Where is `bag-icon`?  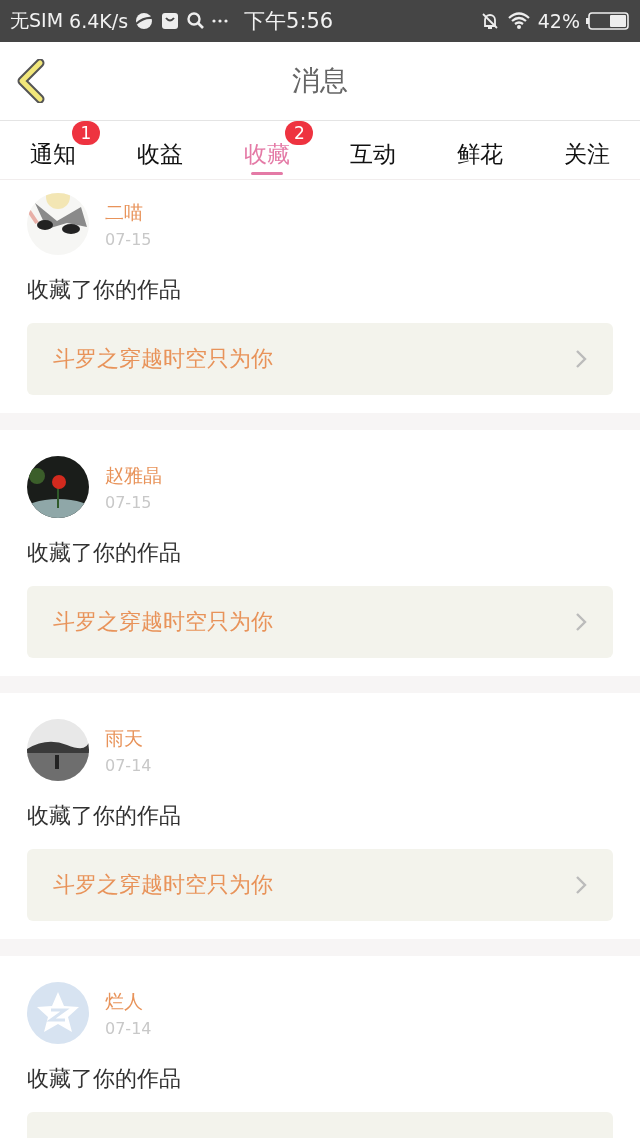 bag-icon is located at coordinates (170, 21).